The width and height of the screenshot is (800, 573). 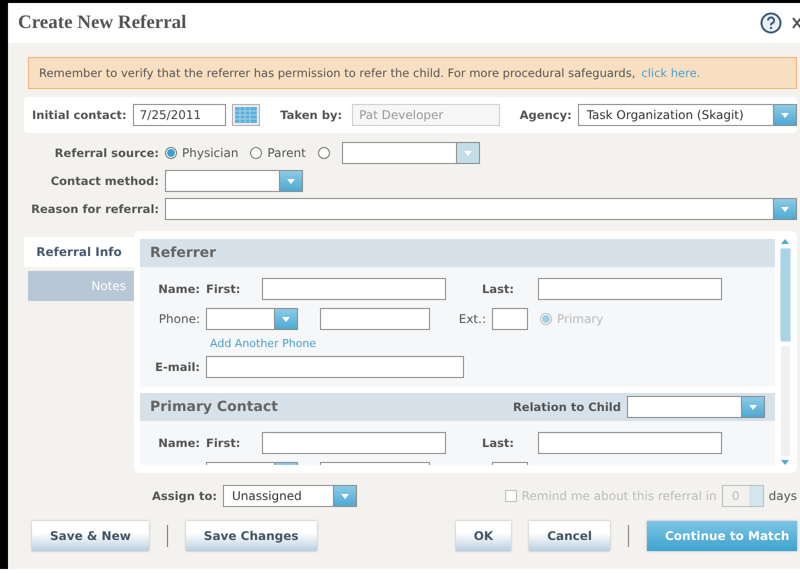 What do you see at coordinates (210, 153) in the screenshot?
I see `radio-label: Physician` at bounding box center [210, 153].